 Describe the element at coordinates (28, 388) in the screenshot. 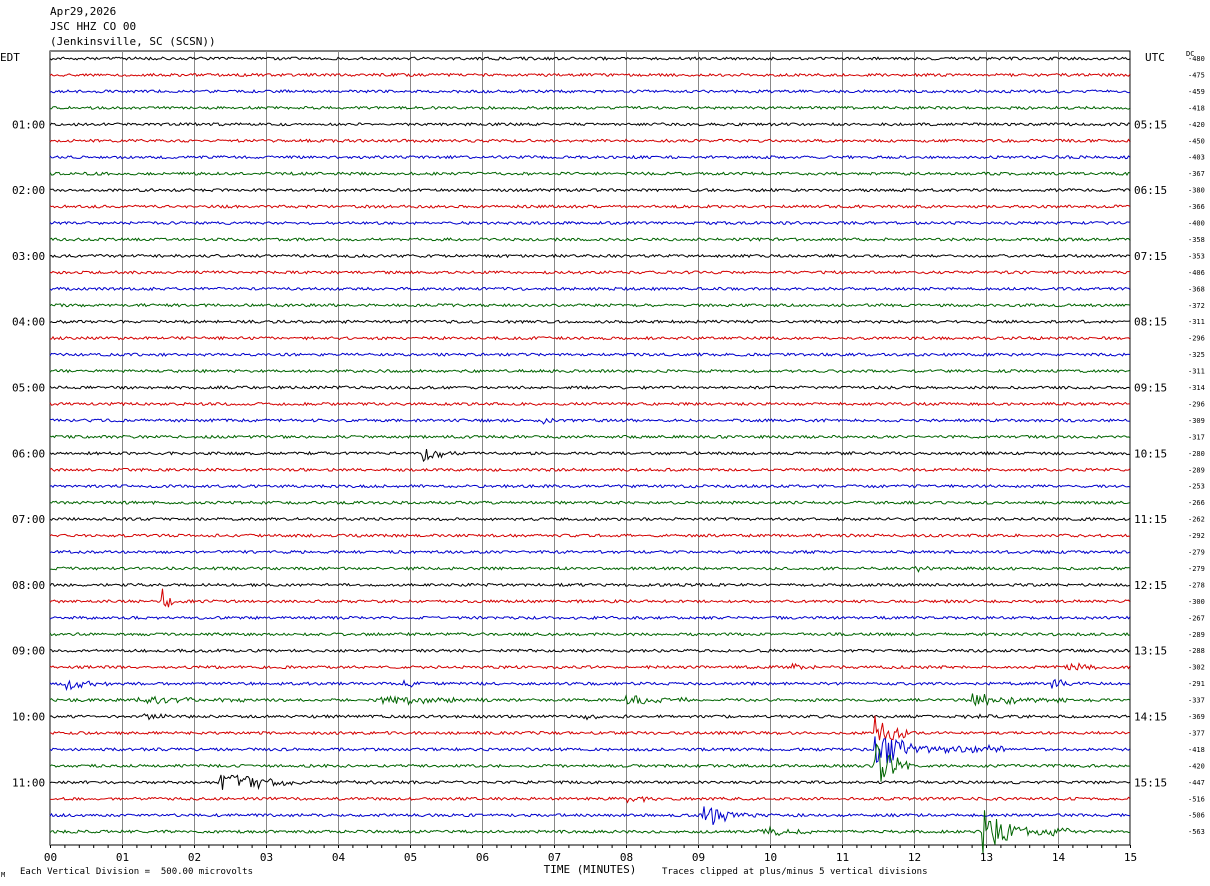

I see `left-hour-label: 05:00` at that location.